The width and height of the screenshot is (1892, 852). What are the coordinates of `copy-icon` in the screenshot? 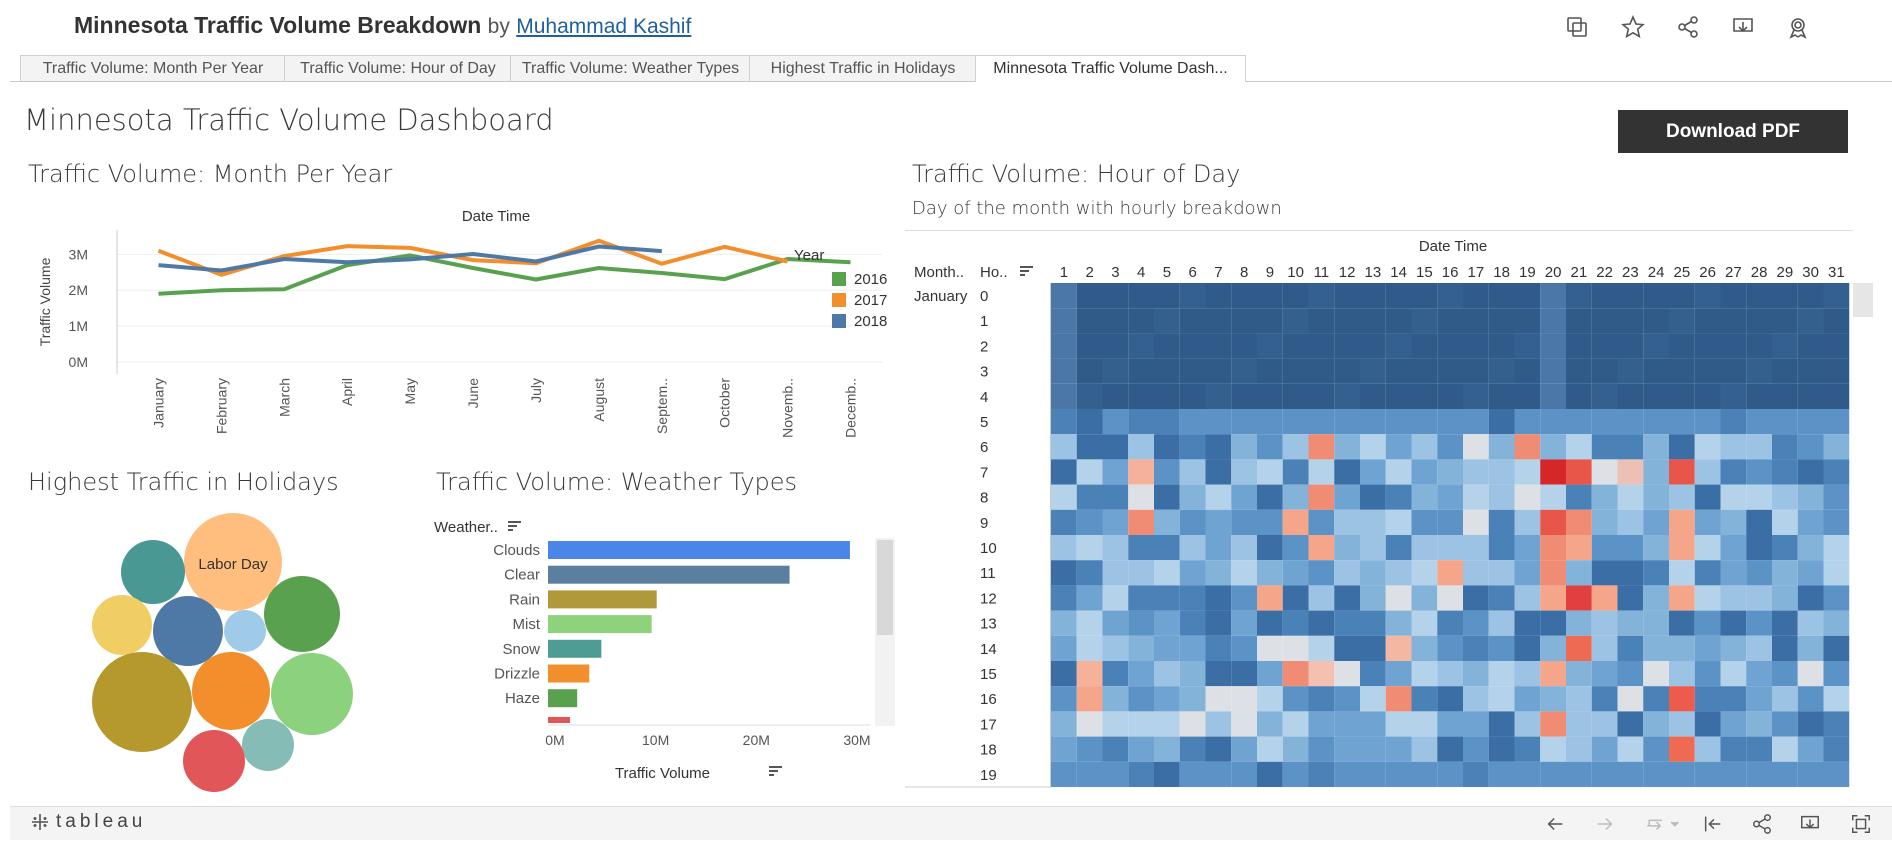 It's located at (1577, 27).